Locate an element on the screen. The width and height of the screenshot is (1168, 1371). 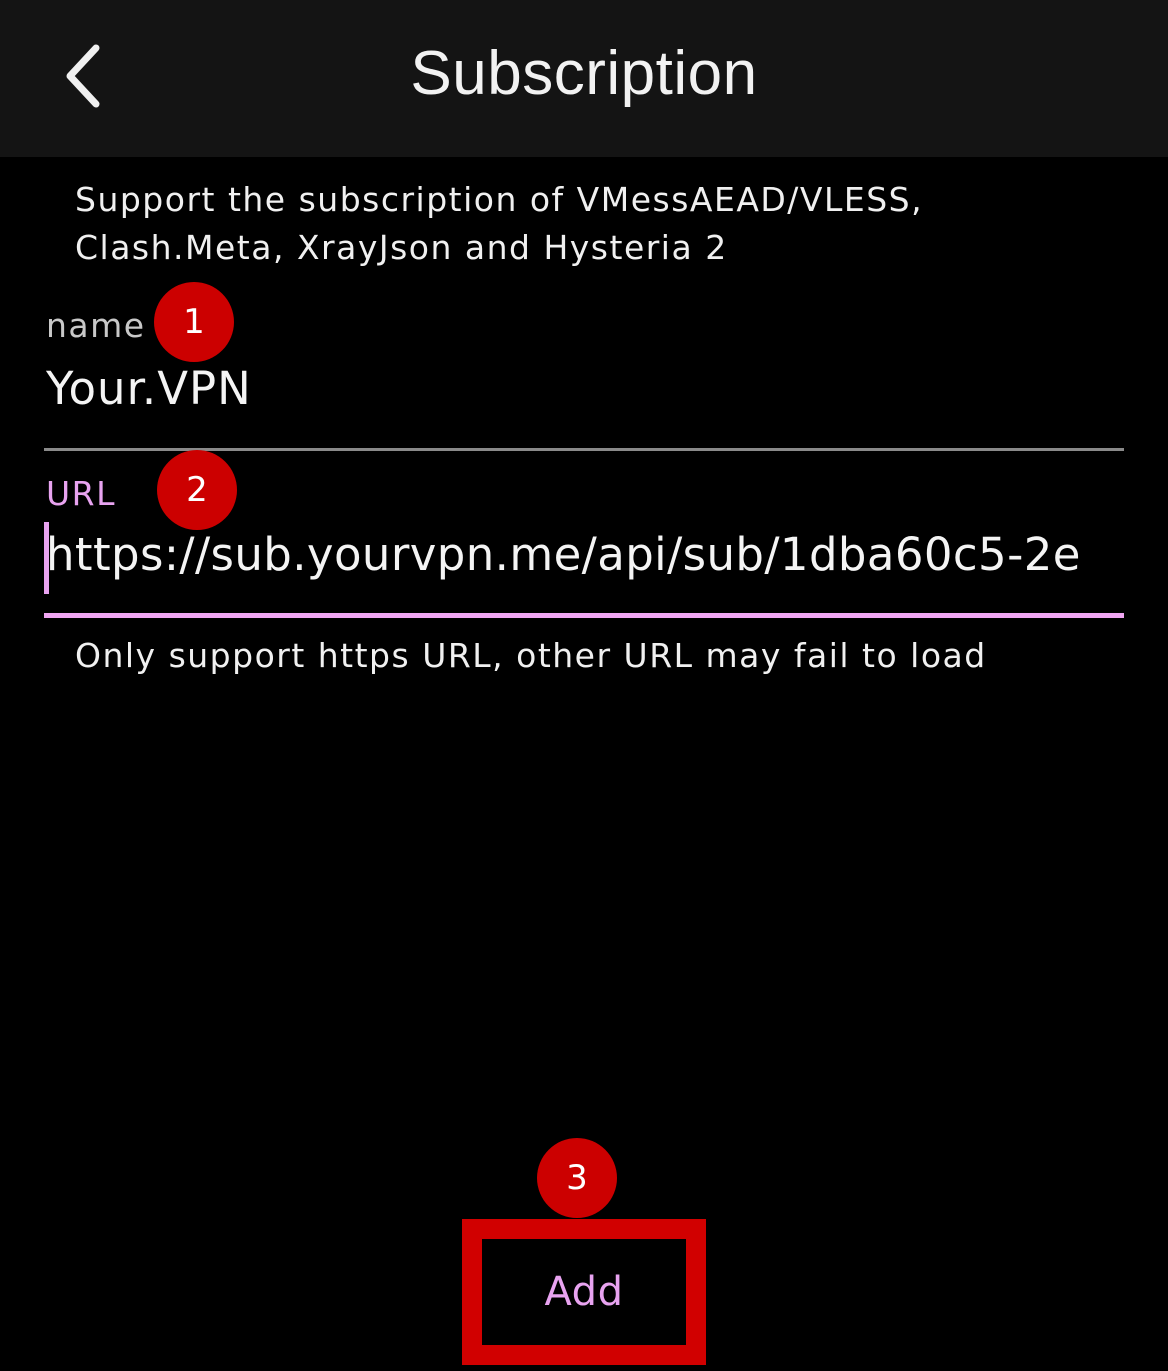
add-button: Add is located at coordinates (584, 1292).